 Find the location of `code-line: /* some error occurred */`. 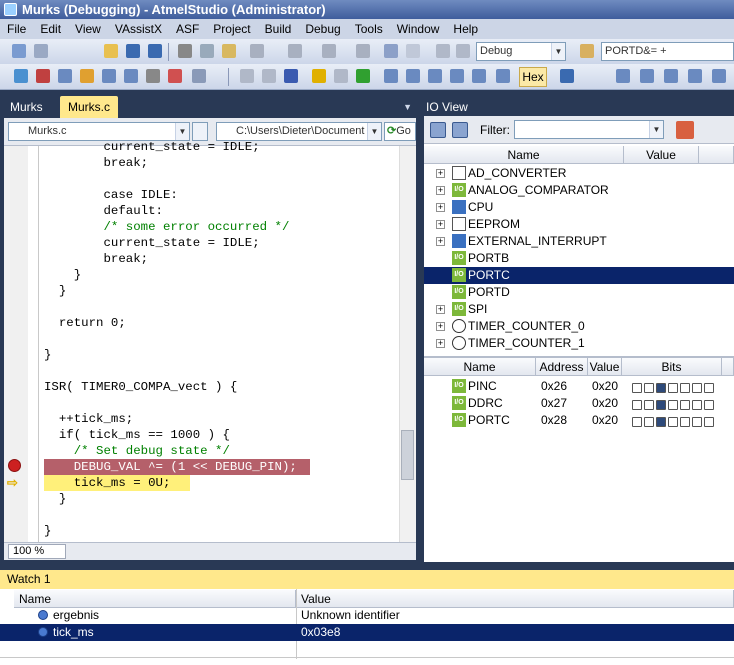

code-line: /* some error occurred */ is located at coordinates (166, 227).